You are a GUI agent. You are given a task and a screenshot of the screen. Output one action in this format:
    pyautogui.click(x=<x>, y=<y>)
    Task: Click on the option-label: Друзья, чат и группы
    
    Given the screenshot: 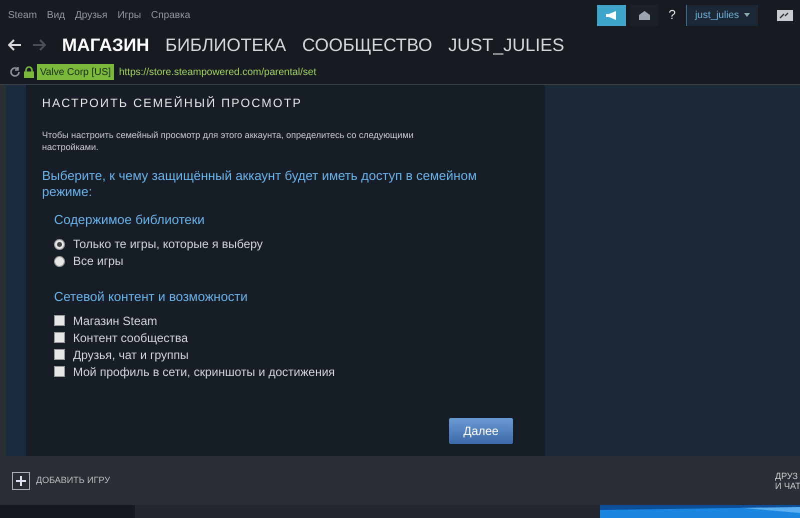 What is the action you would take?
    pyautogui.click(x=131, y=355)
    